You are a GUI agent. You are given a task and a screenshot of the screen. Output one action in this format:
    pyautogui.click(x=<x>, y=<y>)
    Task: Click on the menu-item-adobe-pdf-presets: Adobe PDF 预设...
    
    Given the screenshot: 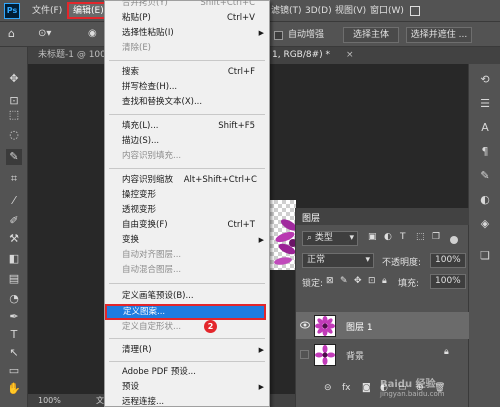 What is the action you would take?
    pyautogui.click(x=187, y=372)
    